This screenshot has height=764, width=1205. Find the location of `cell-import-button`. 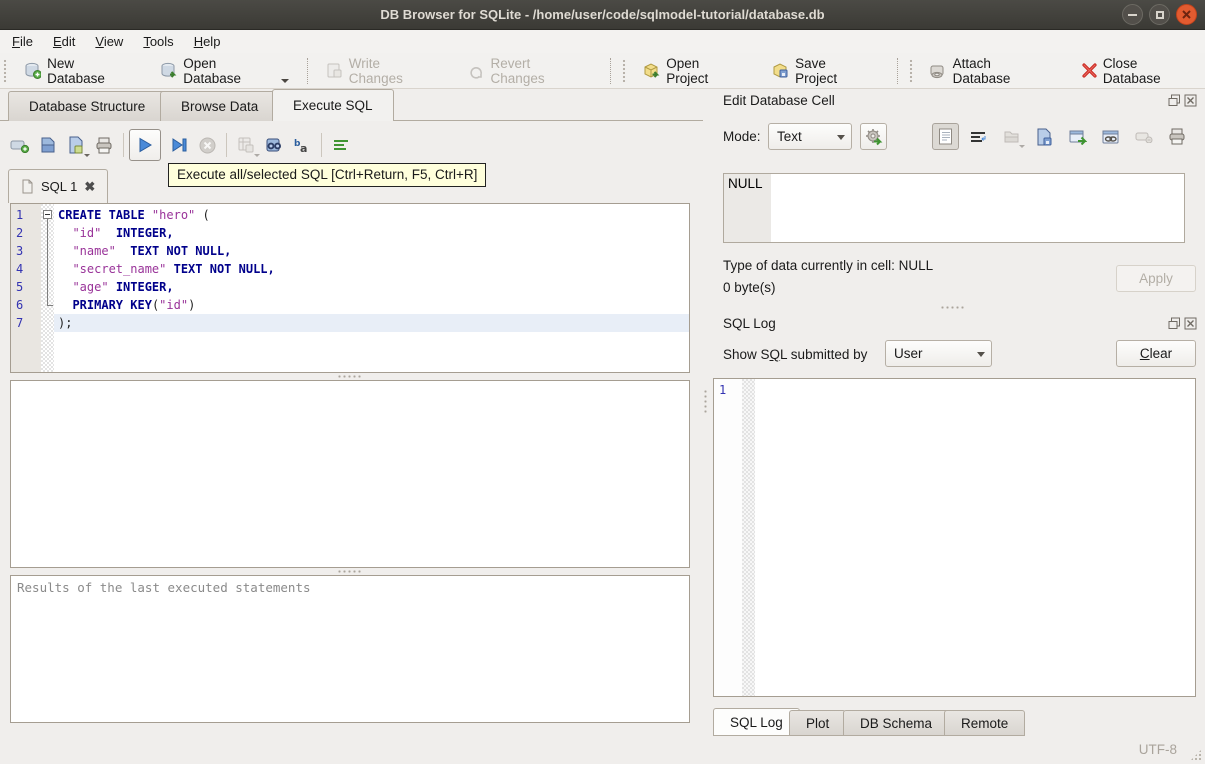

cell-import-button is located at coordinates (1011, 136).